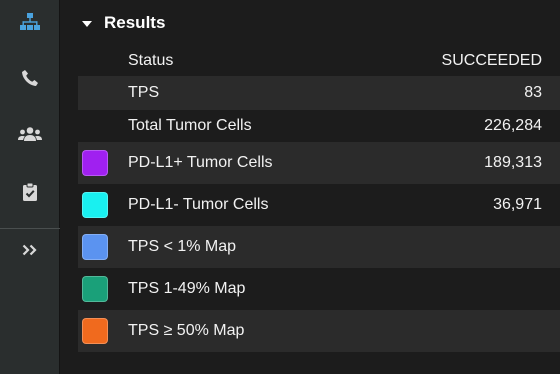 The height and width of the screenshot is (374, 560). What do you see at coordinates (186, 330) in the screenshot?
I see `row-label: TPS ≥ 50% Map` at bounding box center [186, 330].